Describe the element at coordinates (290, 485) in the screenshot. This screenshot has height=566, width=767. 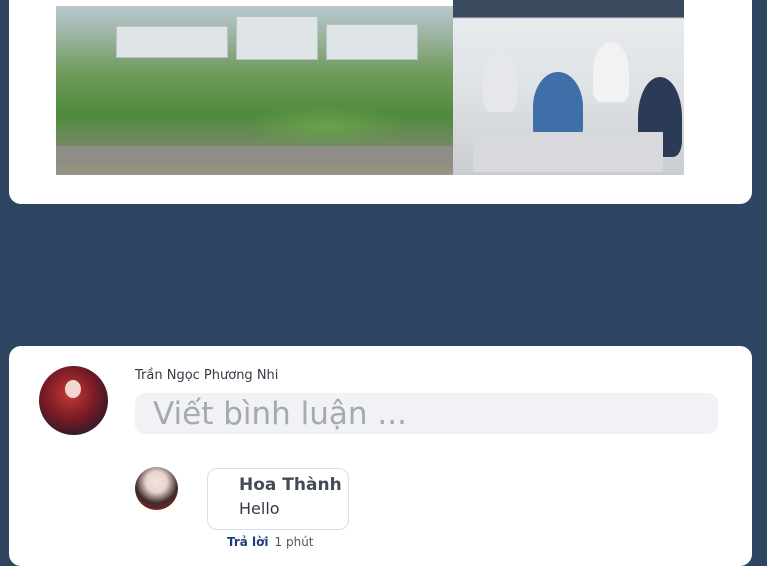
I see `comment-author: Hoa Thành` at that location.